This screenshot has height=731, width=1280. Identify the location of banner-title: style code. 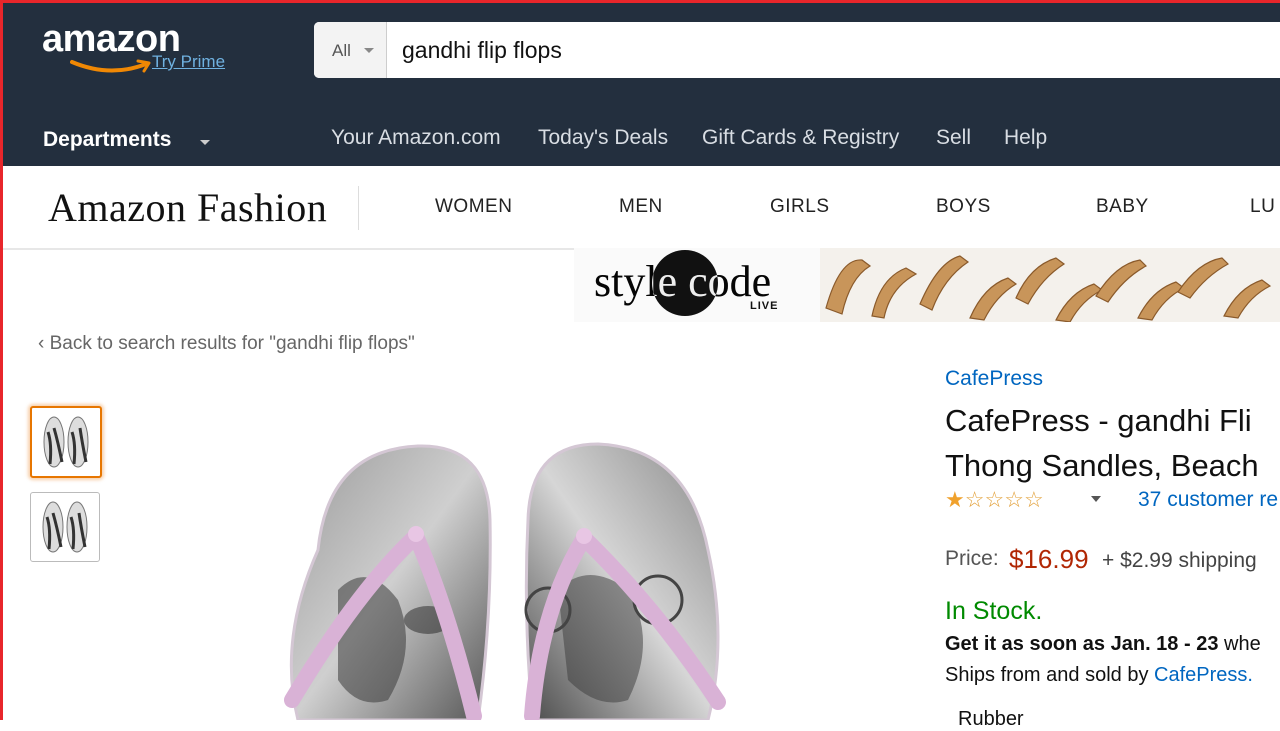
(683, 281).